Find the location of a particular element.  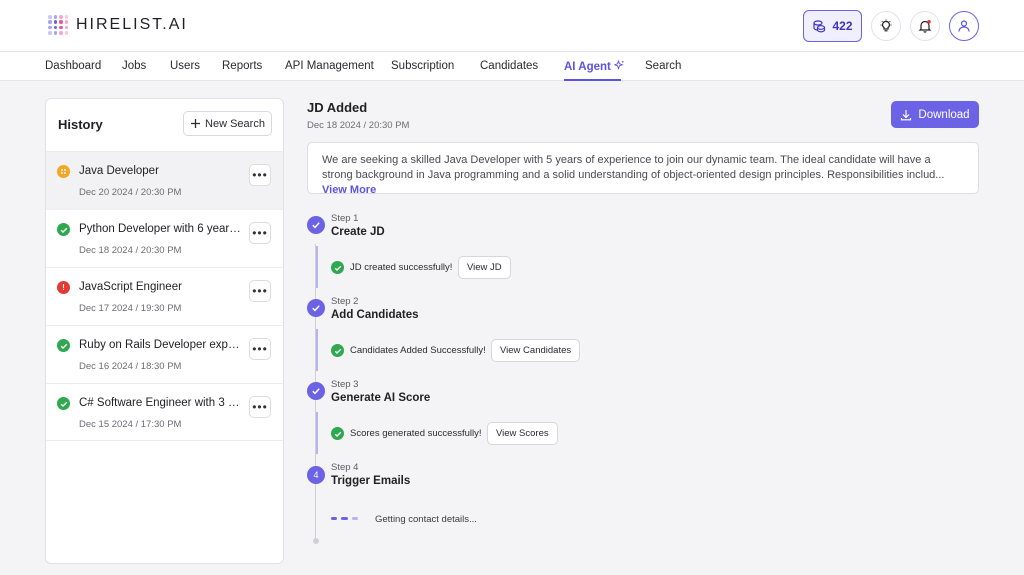

credits-count: 422 is located at coordinates (842, 26).